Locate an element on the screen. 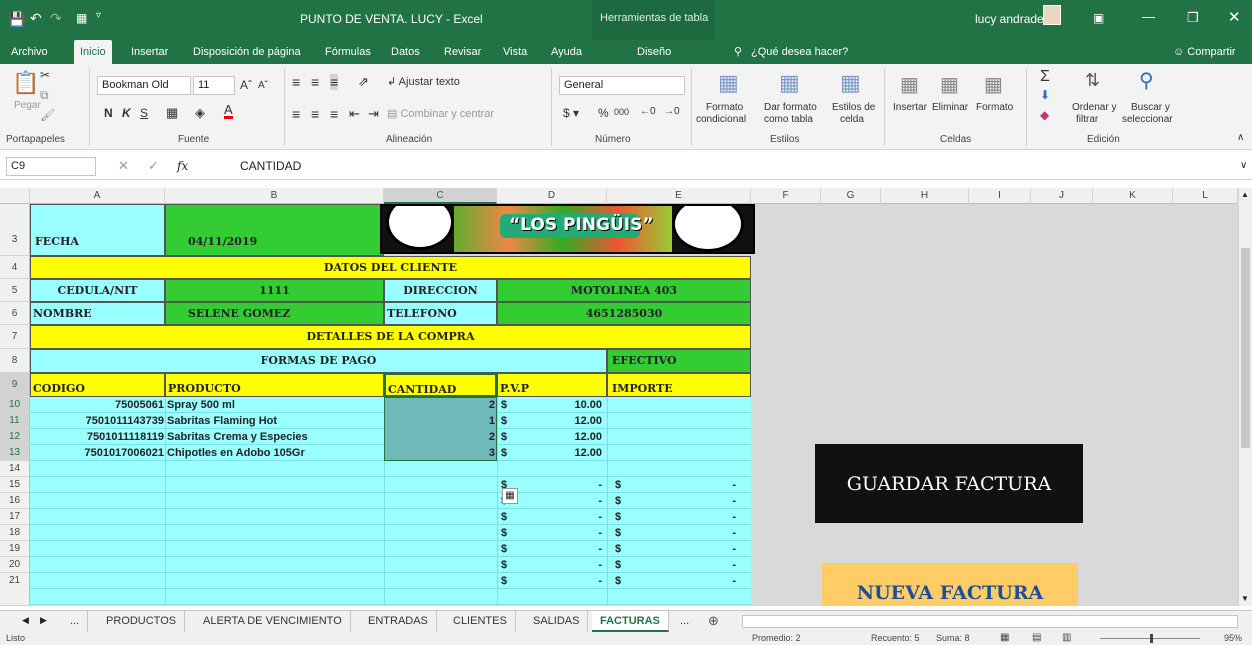 The image size is (1252, 645). tab-archivo: Archivo is located at coordinates (29, 52).